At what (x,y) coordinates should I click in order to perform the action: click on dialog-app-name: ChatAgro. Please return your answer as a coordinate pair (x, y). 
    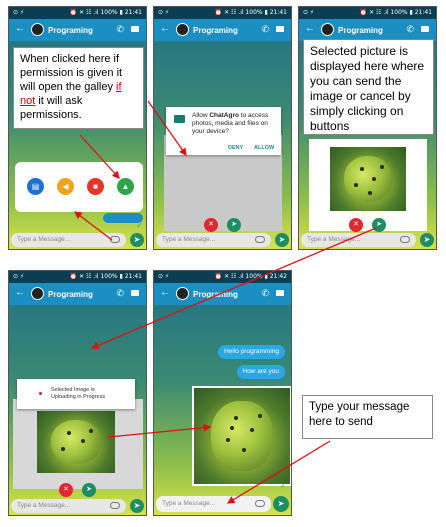
    Looking at the image, I should click on (224, 115).